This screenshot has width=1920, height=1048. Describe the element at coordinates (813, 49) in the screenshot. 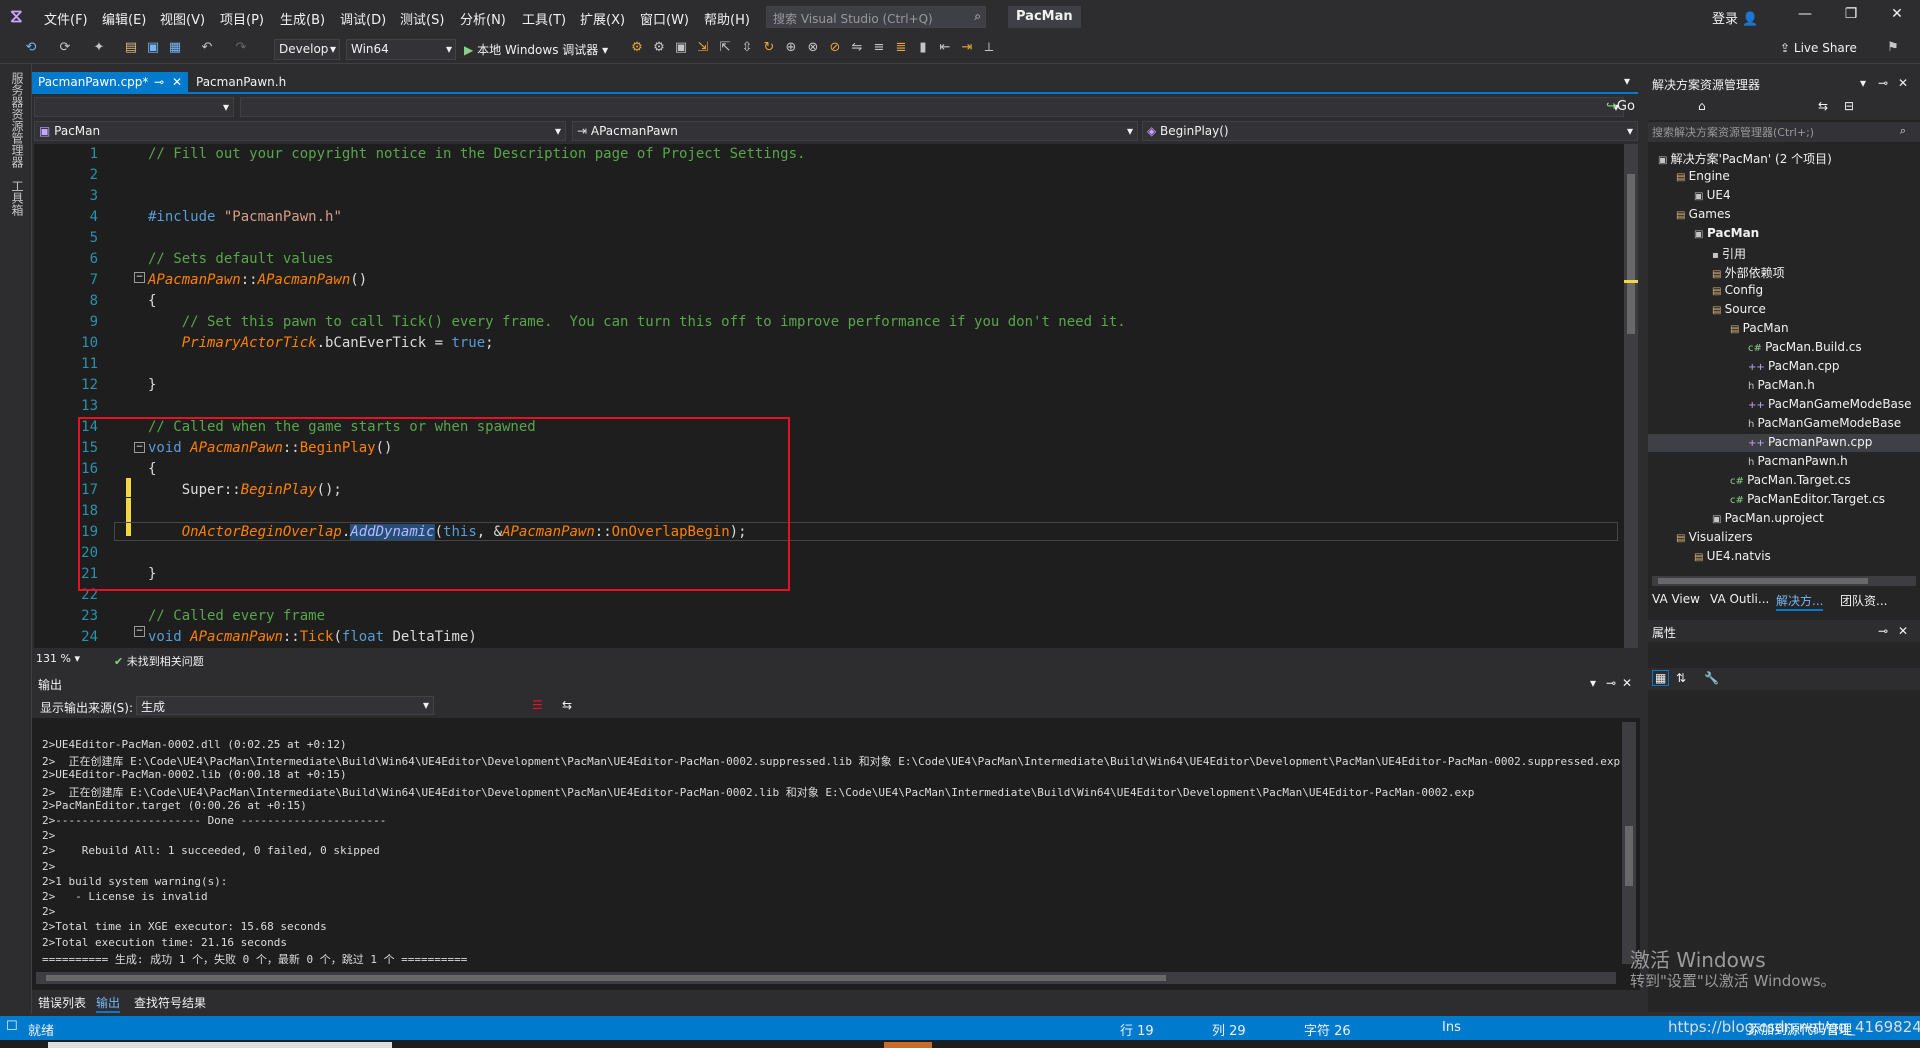

I see `toolbar-action-icon: ⊗` at that location.